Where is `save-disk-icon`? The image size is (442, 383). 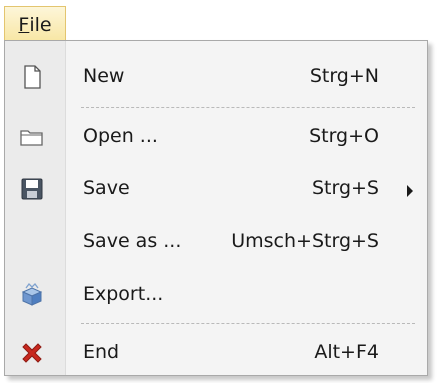
save-disk-icon is located at coordinates (32, 189).